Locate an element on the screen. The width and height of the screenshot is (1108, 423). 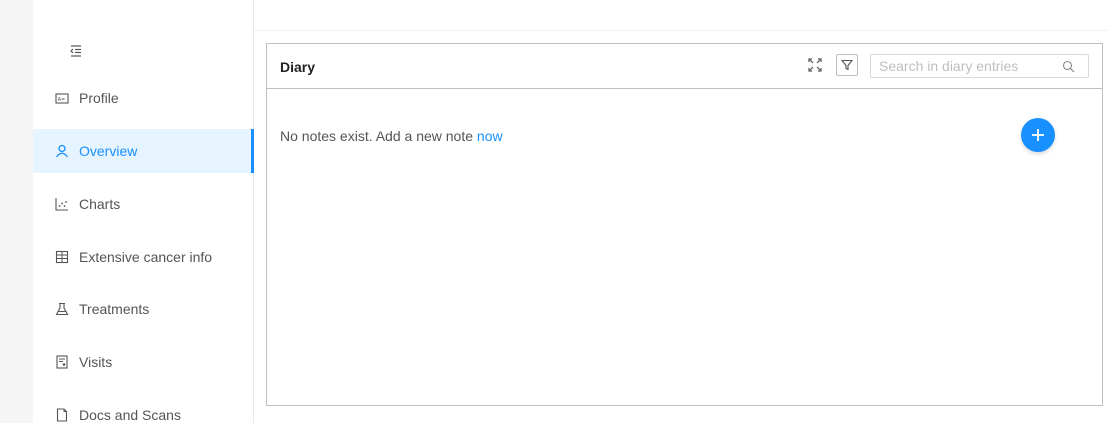
diary-title: Diary is located at coordinates (298, 67).